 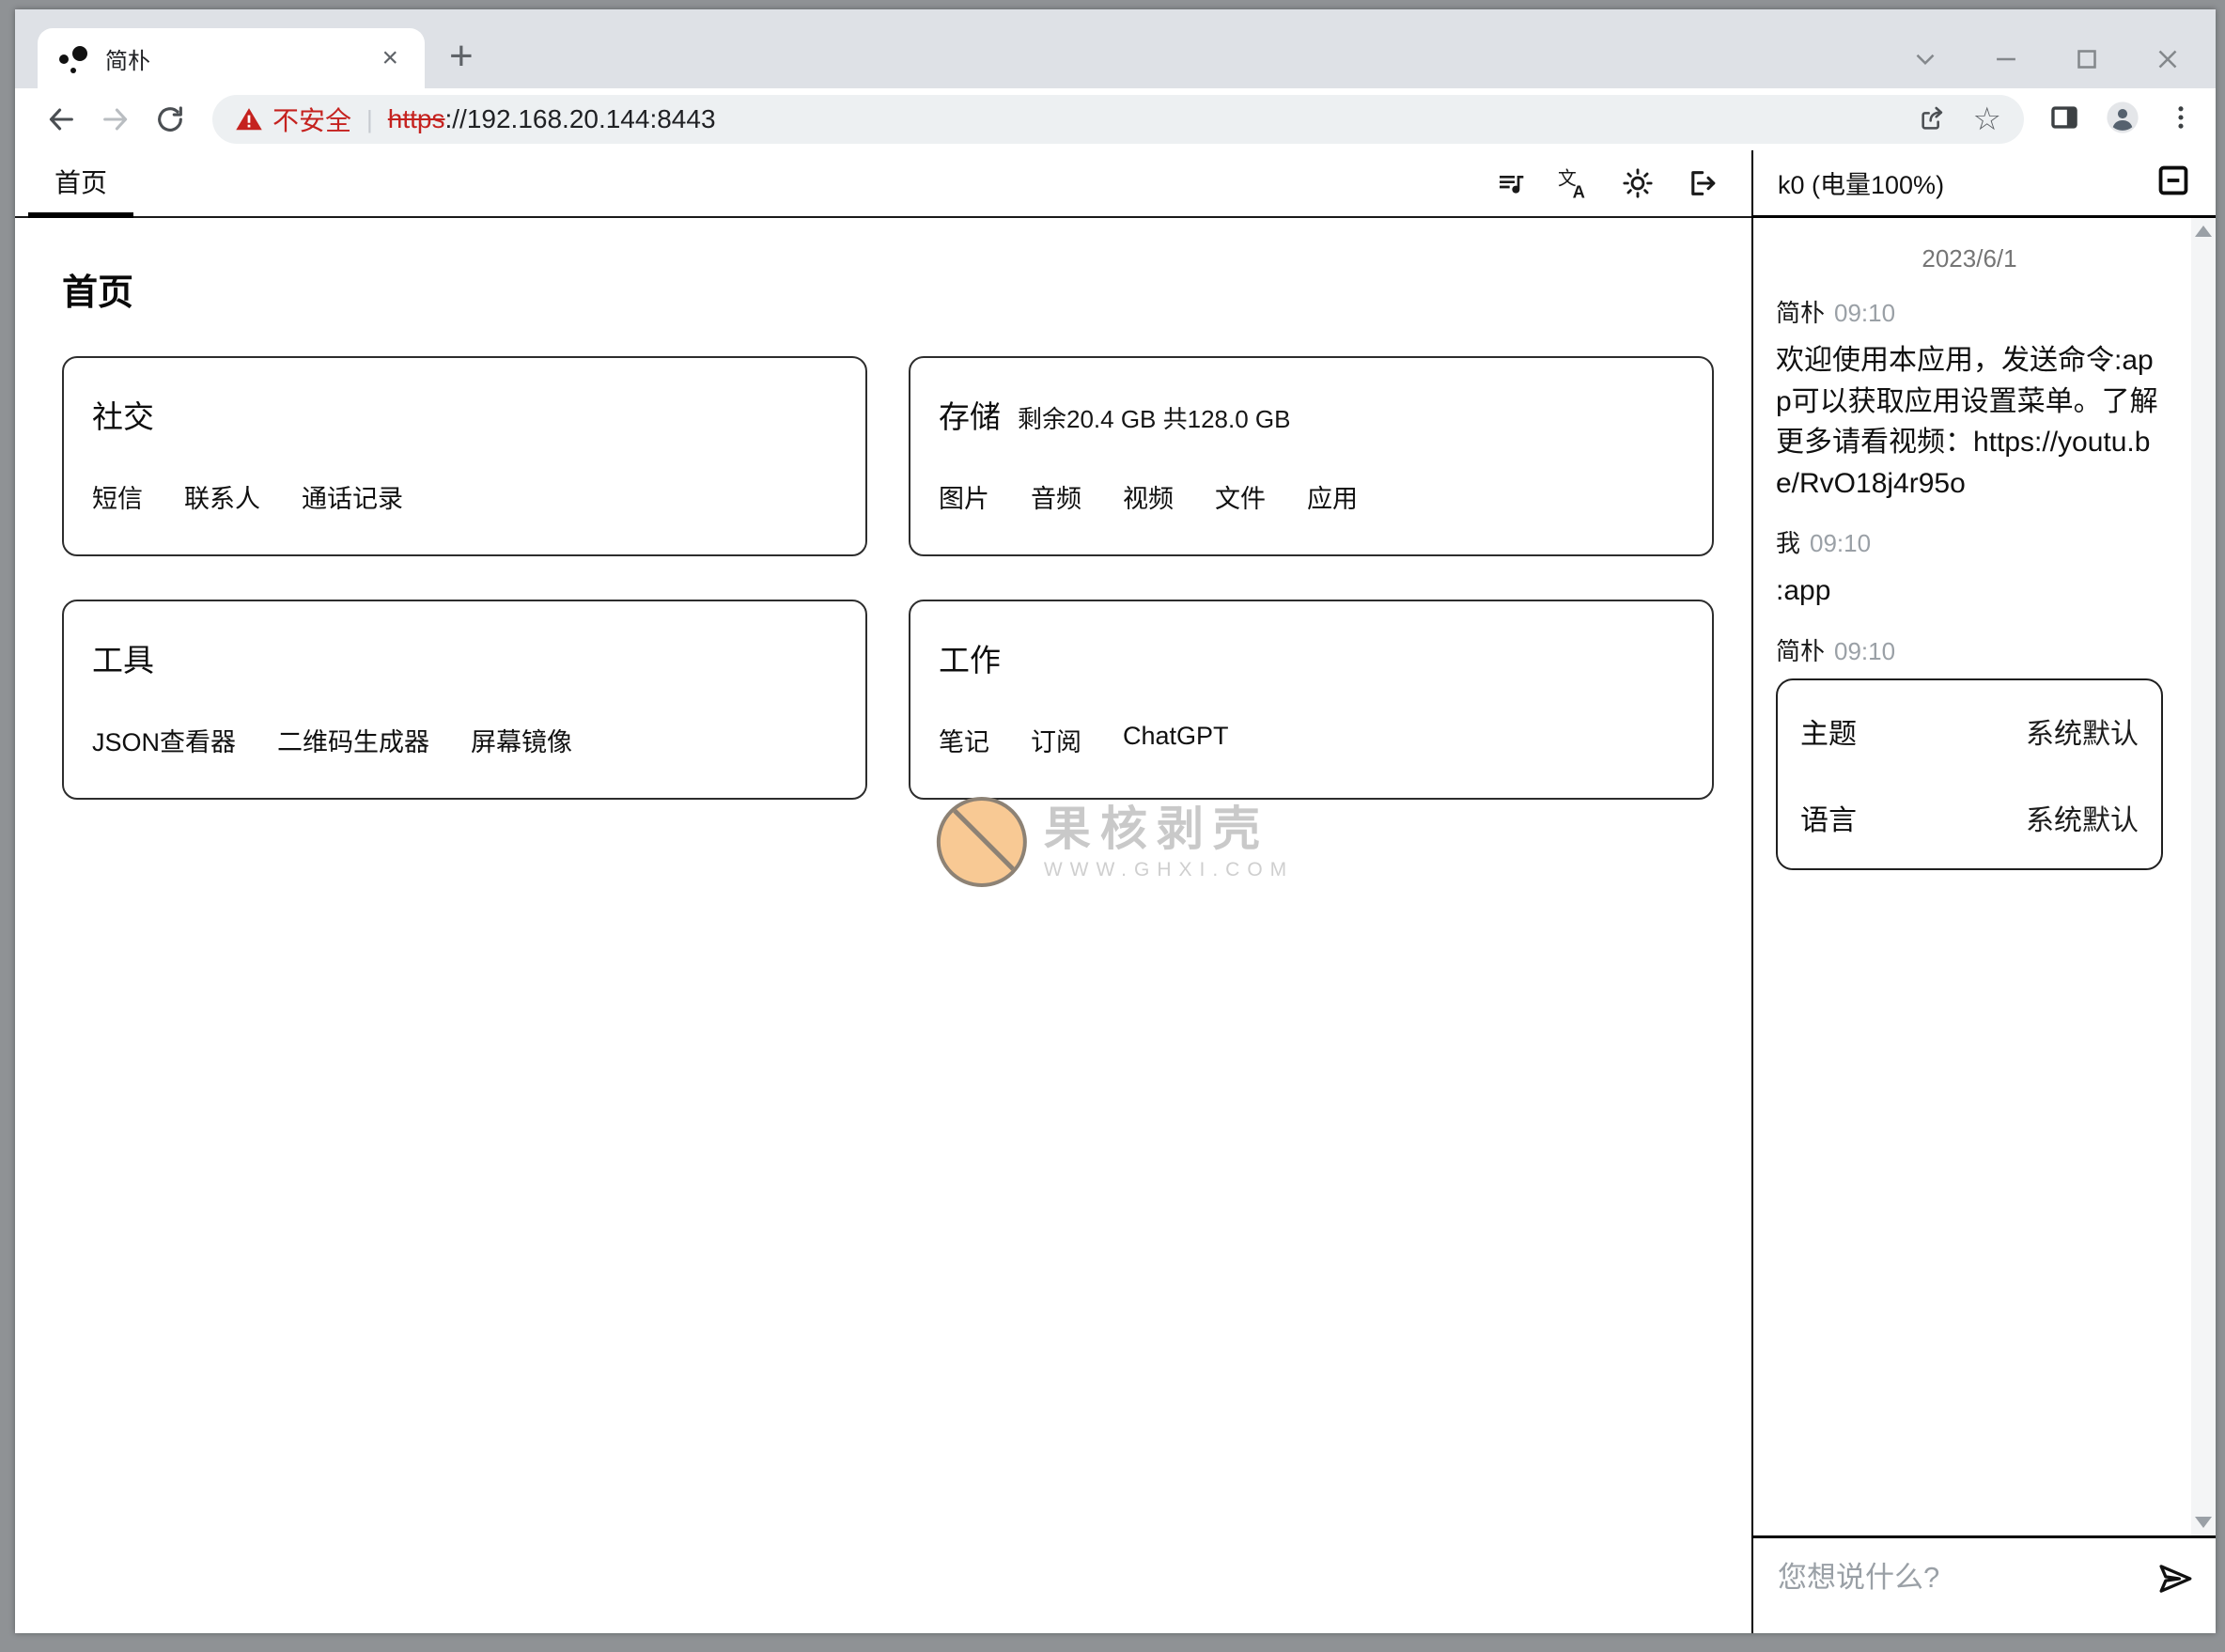 What do you see at coordinates (170, 119) in the screenshot?
I see `reload-icon` at bounding box center [170, 119].